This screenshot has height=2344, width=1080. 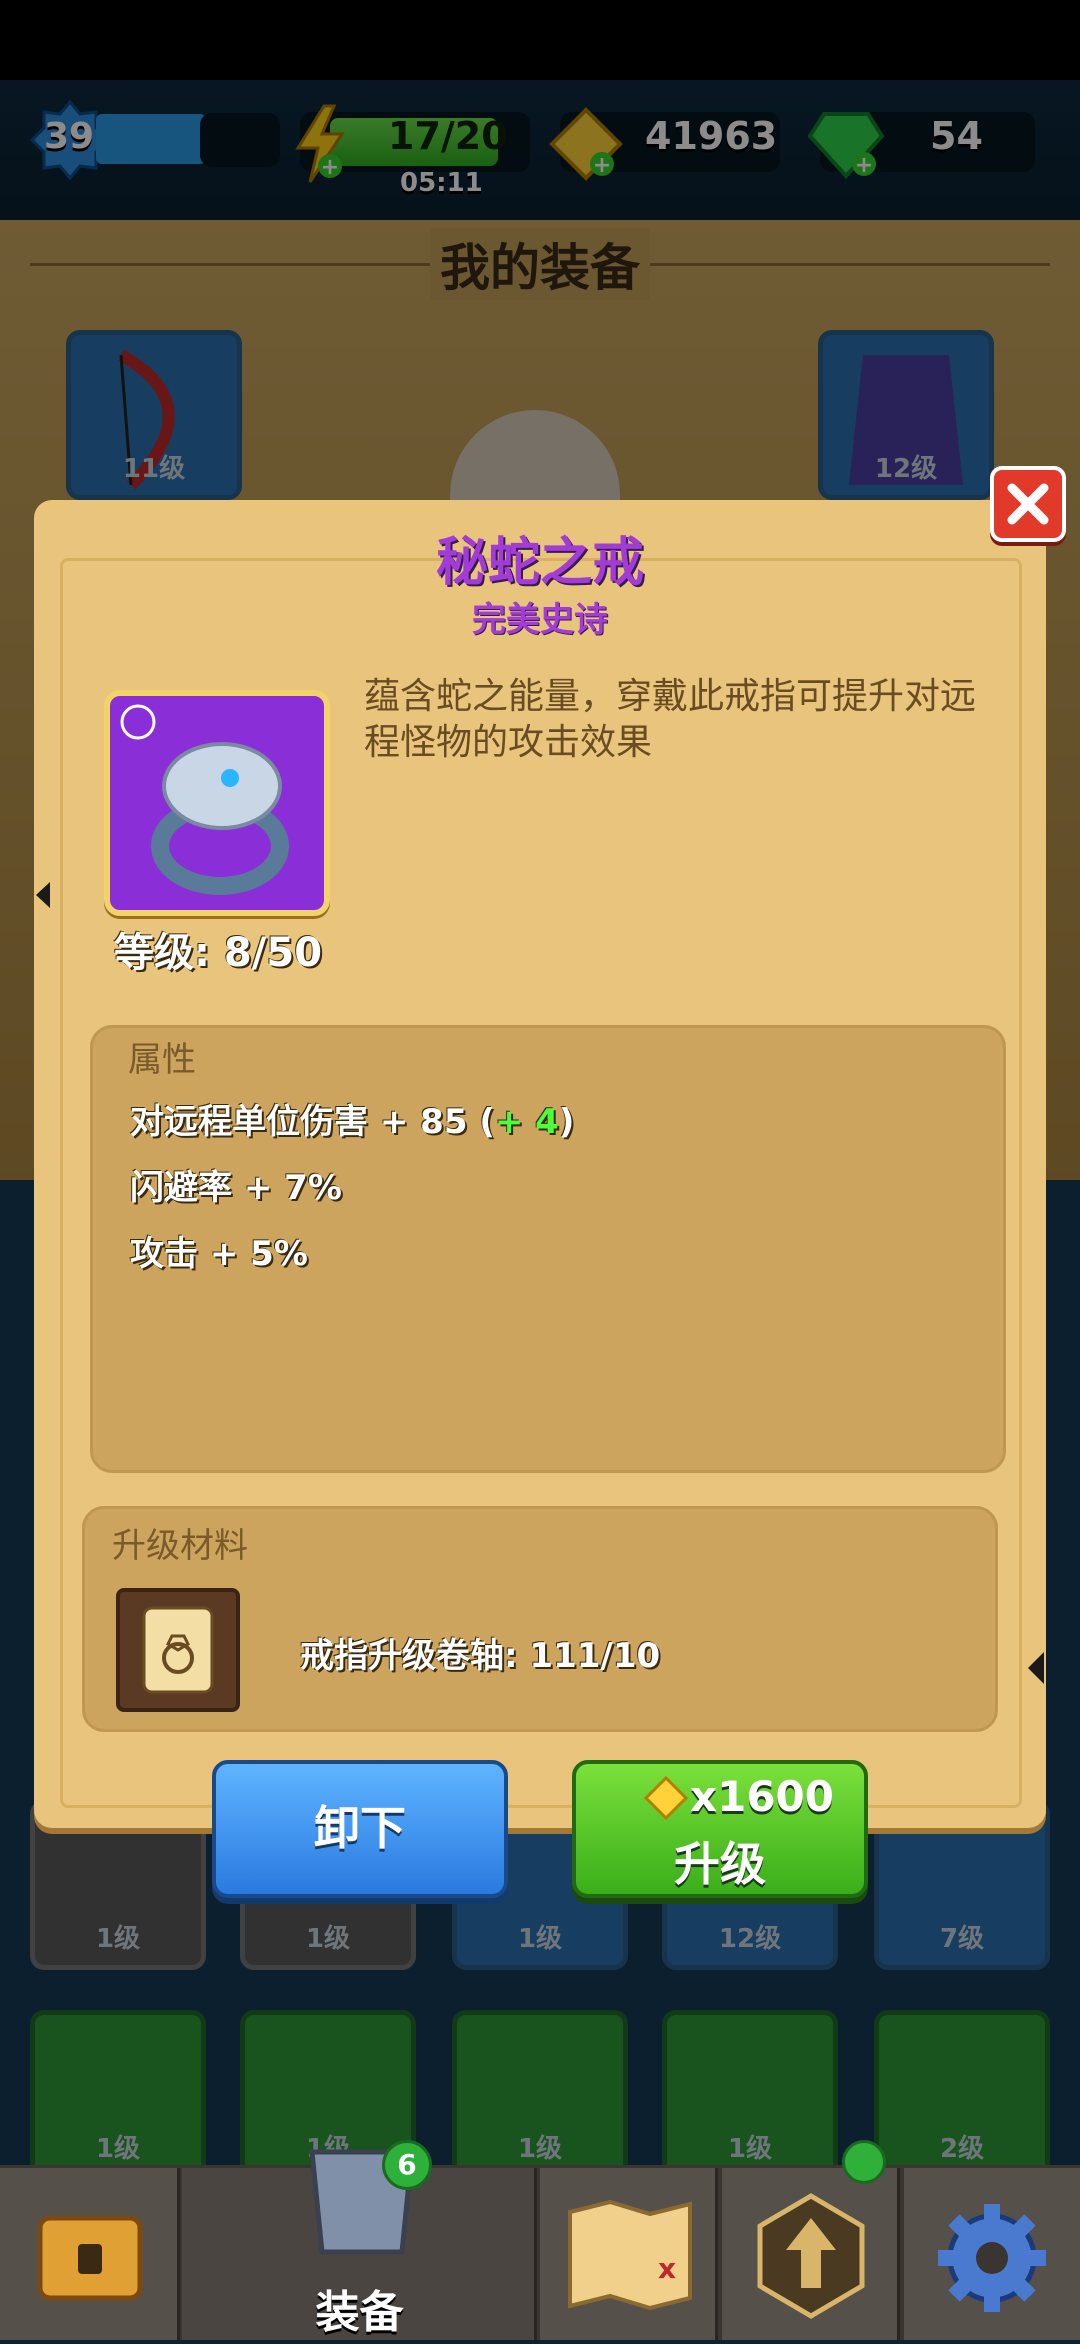 I want to click on prev-item-arrow-icon, so click(x=44, y=895).